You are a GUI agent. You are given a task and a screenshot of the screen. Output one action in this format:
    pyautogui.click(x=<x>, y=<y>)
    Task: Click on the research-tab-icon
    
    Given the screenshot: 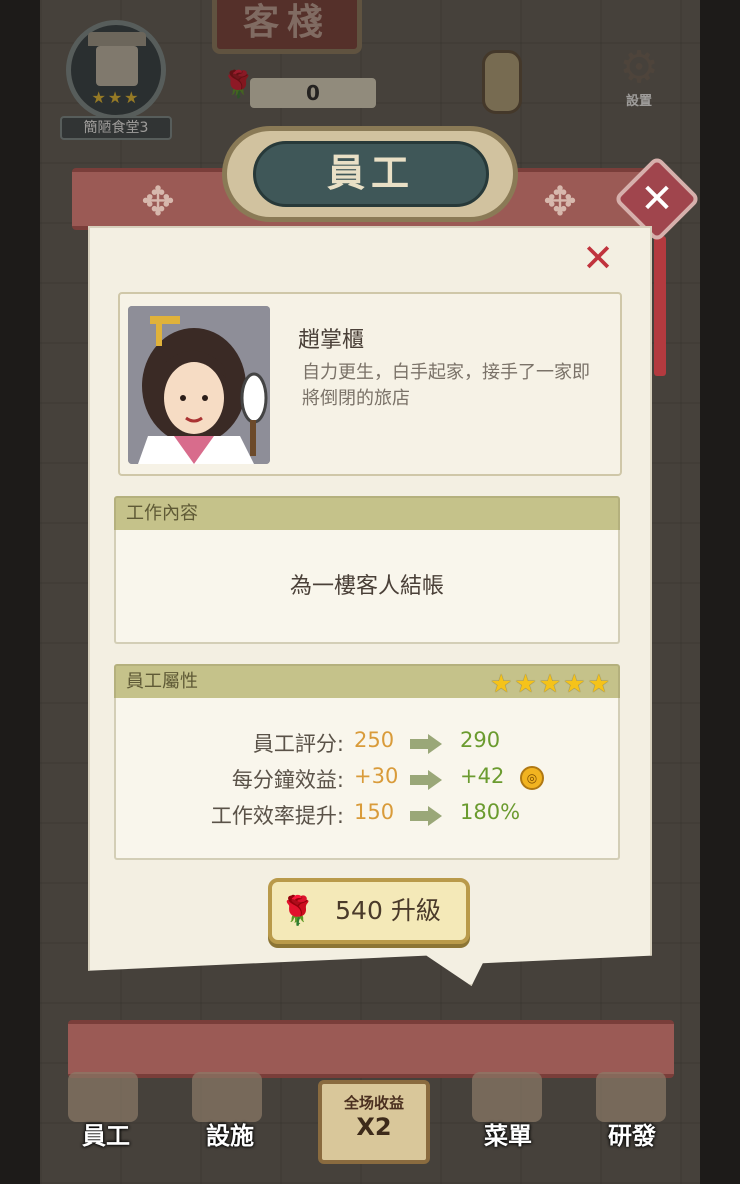 What is the action you would take?
    pyautogui.click(x=631, y=1097)
    